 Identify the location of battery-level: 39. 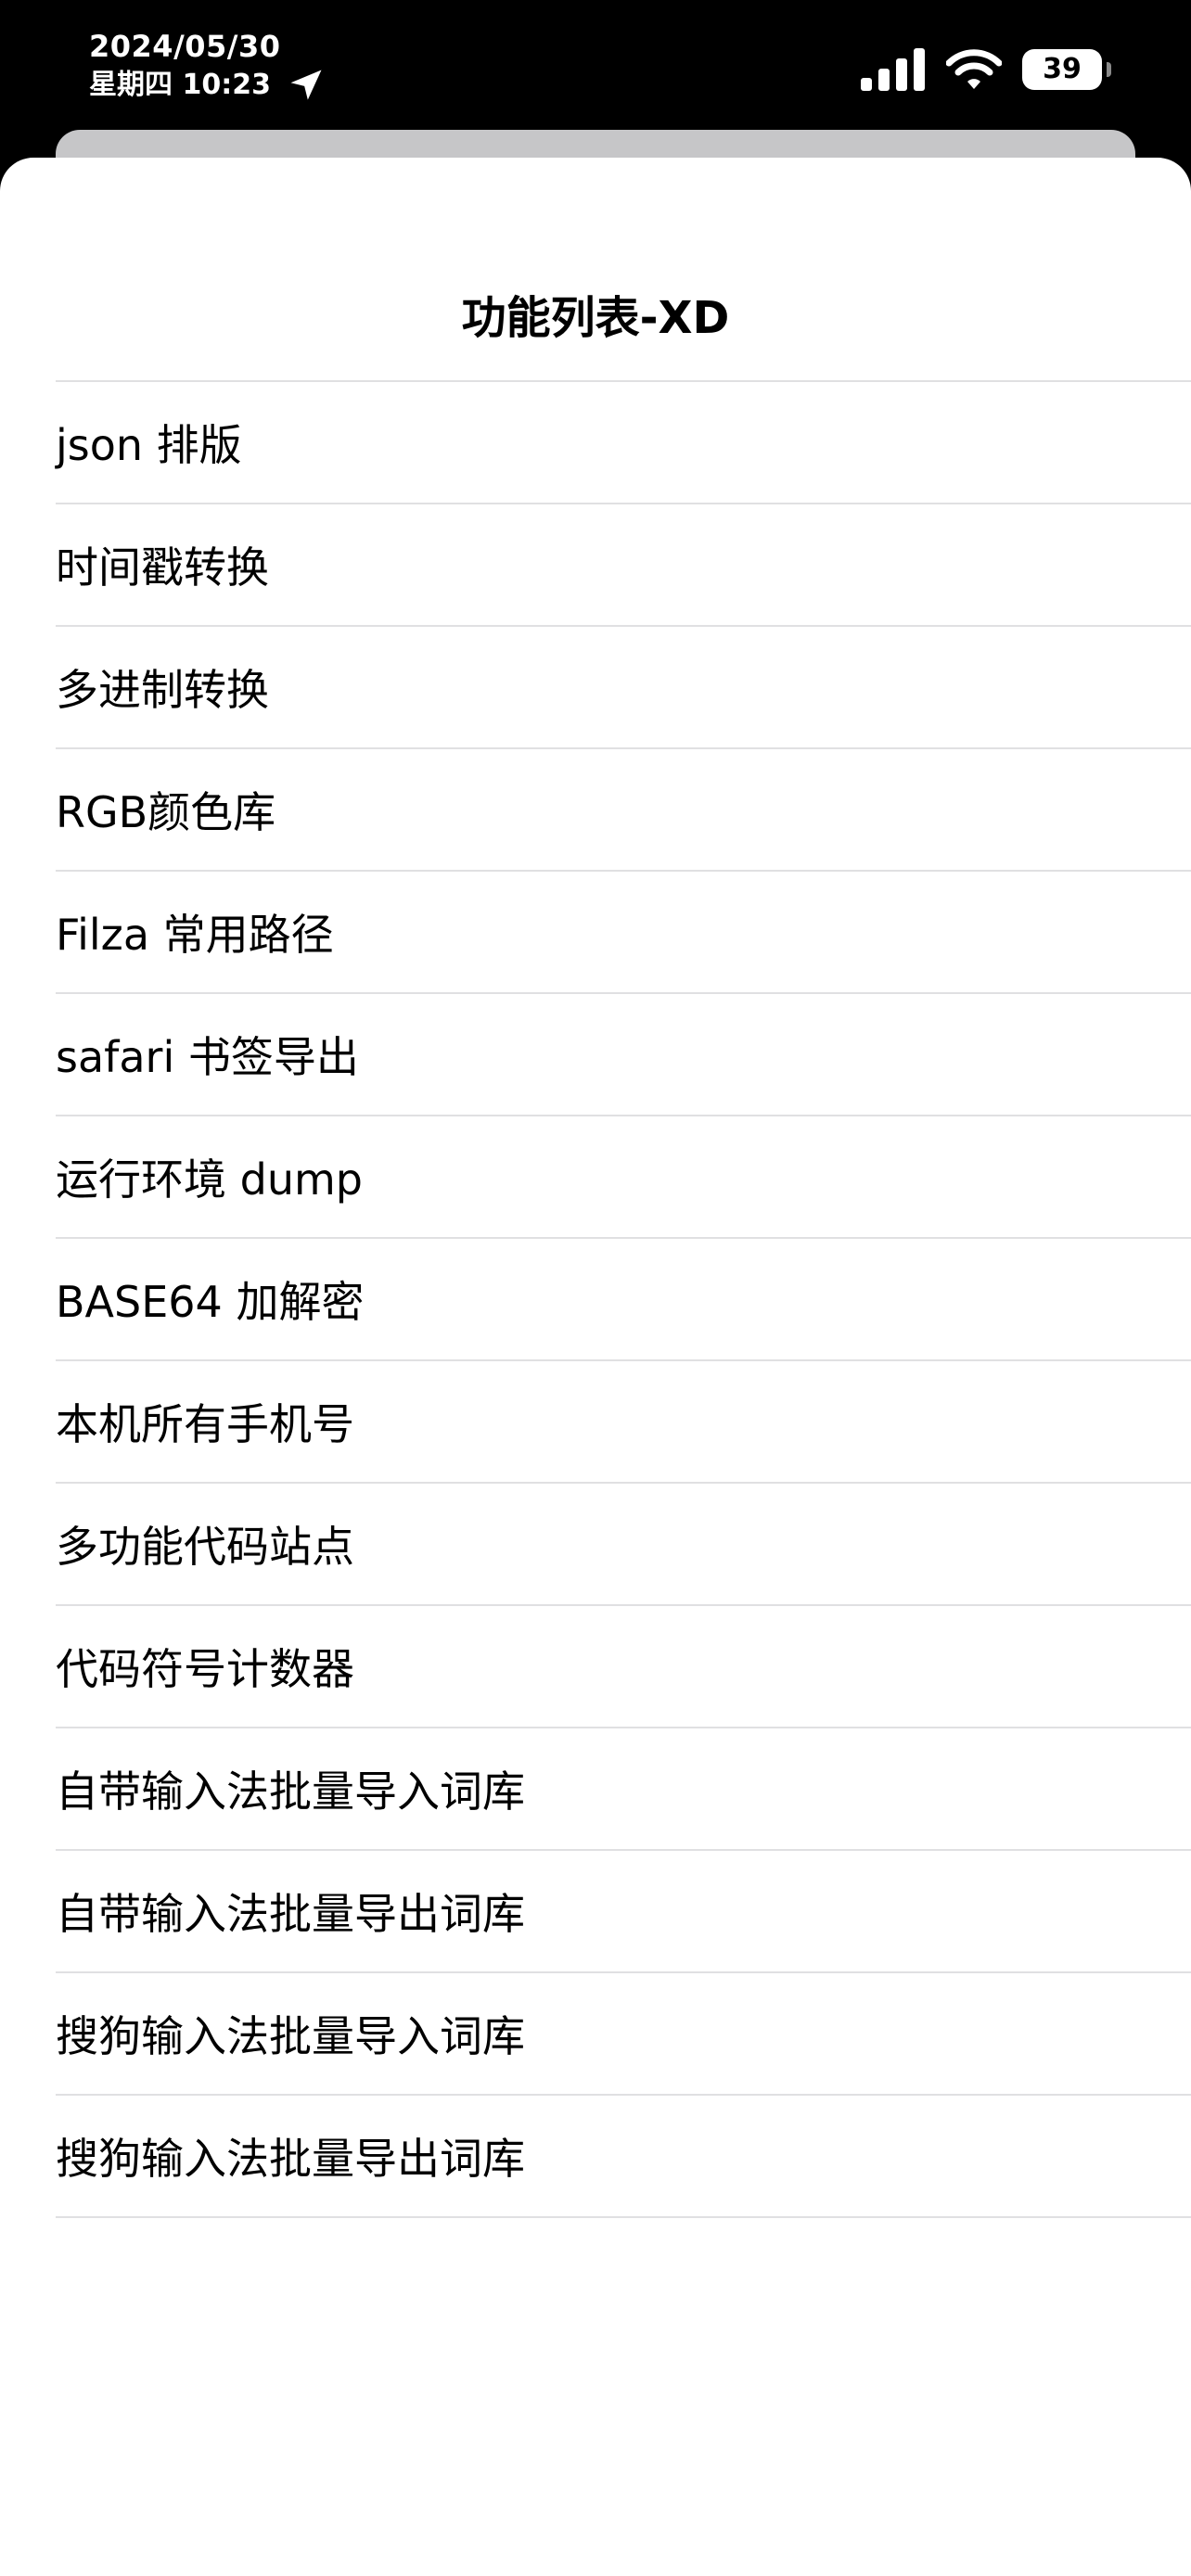
(1062, 69).